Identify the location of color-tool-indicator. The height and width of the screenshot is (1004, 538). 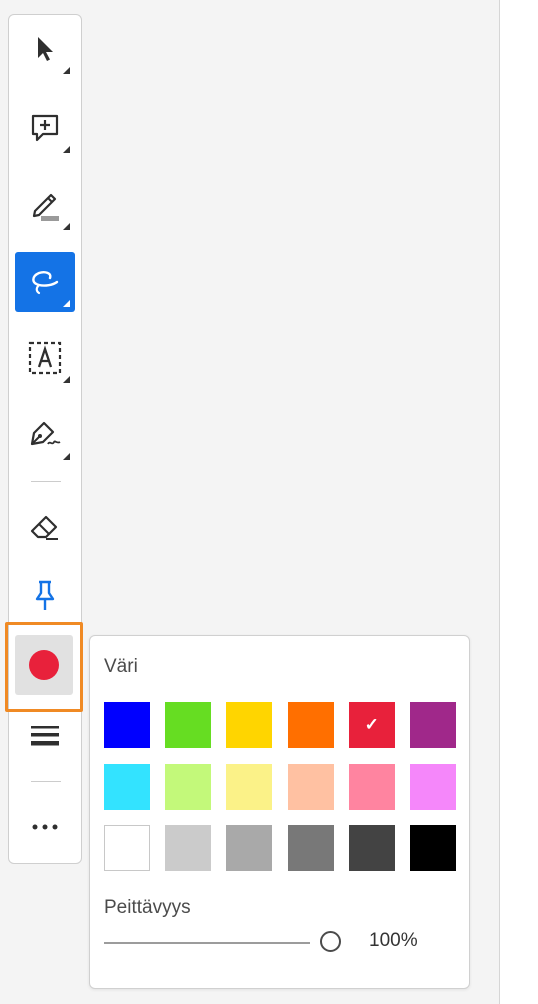
(44, 665).